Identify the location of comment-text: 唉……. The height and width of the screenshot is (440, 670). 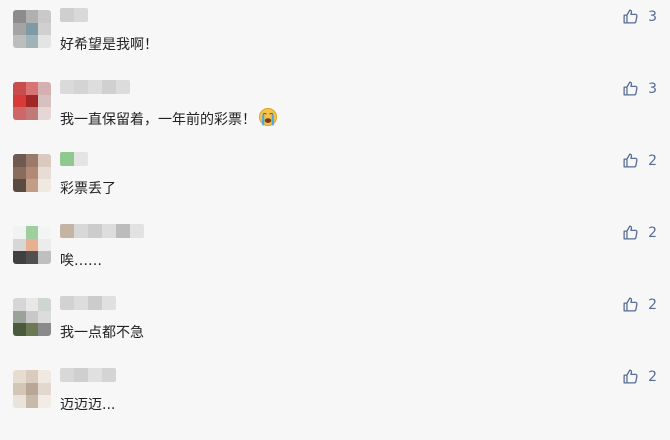
(81, 261).